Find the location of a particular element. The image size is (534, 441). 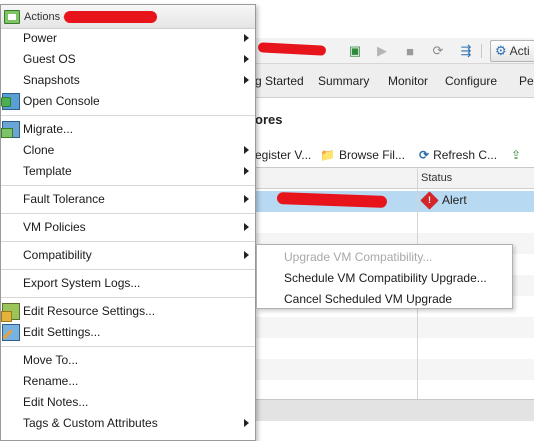

status-cell: ! Alert is located at coordinates (443, 200).